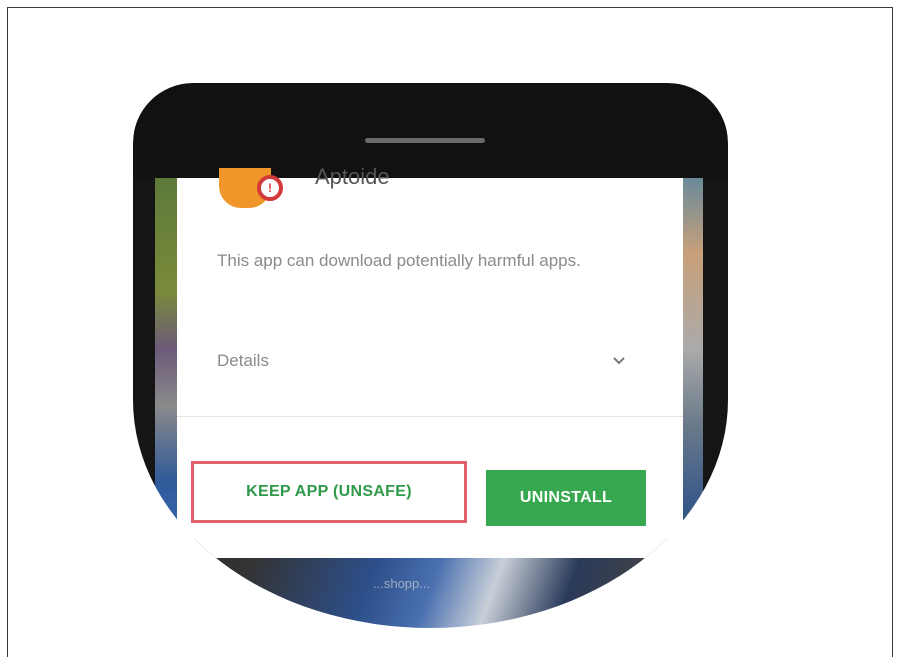 The height and width of the screenshot is (657, 900). What do you see at coordinates (352, 176) in the screenshot?
I see `app-name: Aptoide` at bounding box center [352, 176].